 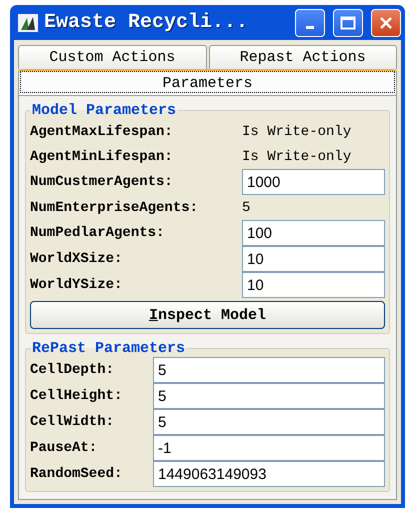 What do you see at coordinates (98, 233) in the screenshot?
I see `field-label: NumPedlarAgents:` at bounding box center [98, 233].